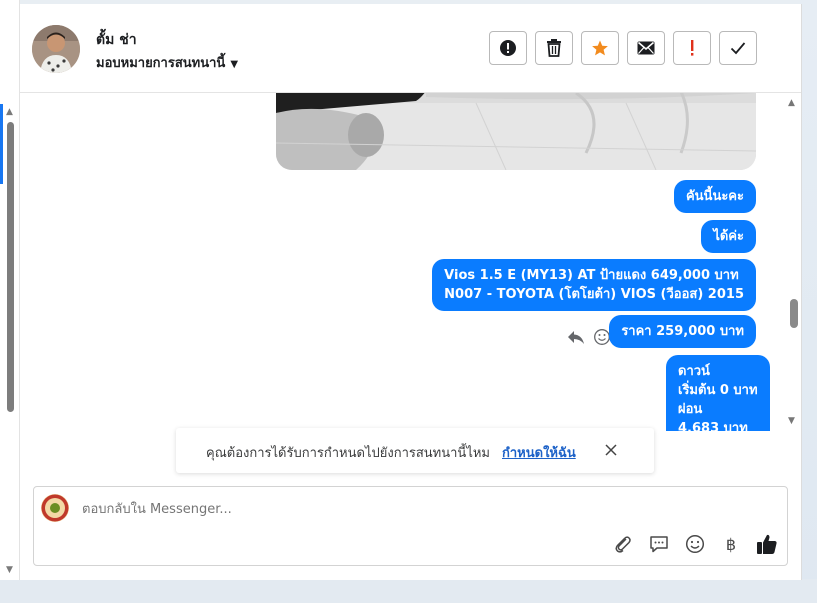  I want to click on window-backdrop-bottom, so click(408, 591).